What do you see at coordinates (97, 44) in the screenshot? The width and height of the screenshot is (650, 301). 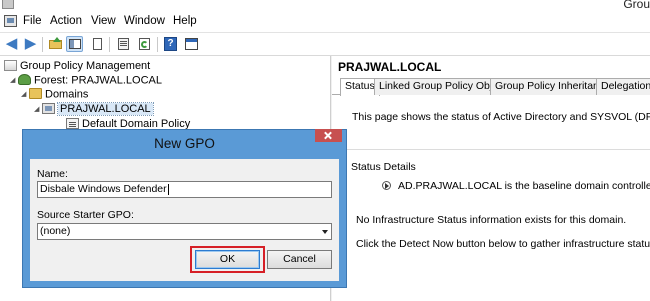 I see `properties-icon` at bounding box center [97, 44].